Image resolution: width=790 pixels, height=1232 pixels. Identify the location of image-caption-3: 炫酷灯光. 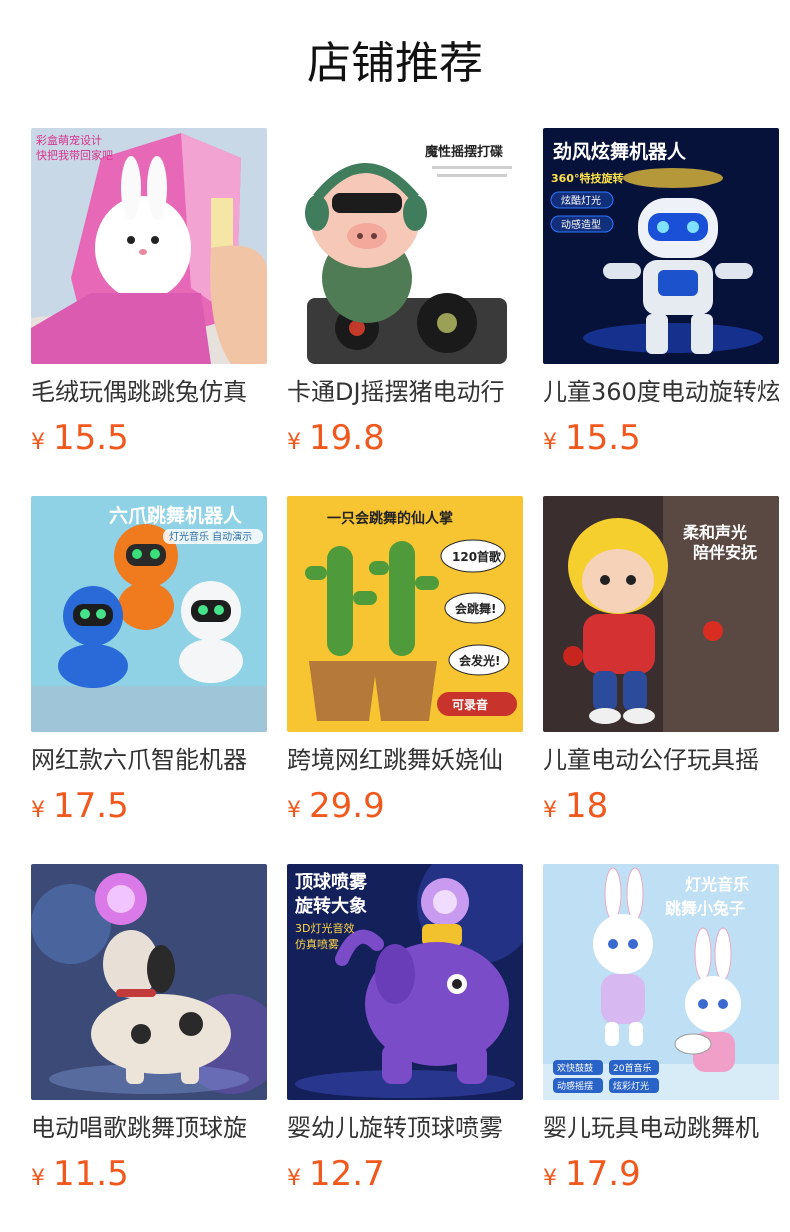
(581, 200).